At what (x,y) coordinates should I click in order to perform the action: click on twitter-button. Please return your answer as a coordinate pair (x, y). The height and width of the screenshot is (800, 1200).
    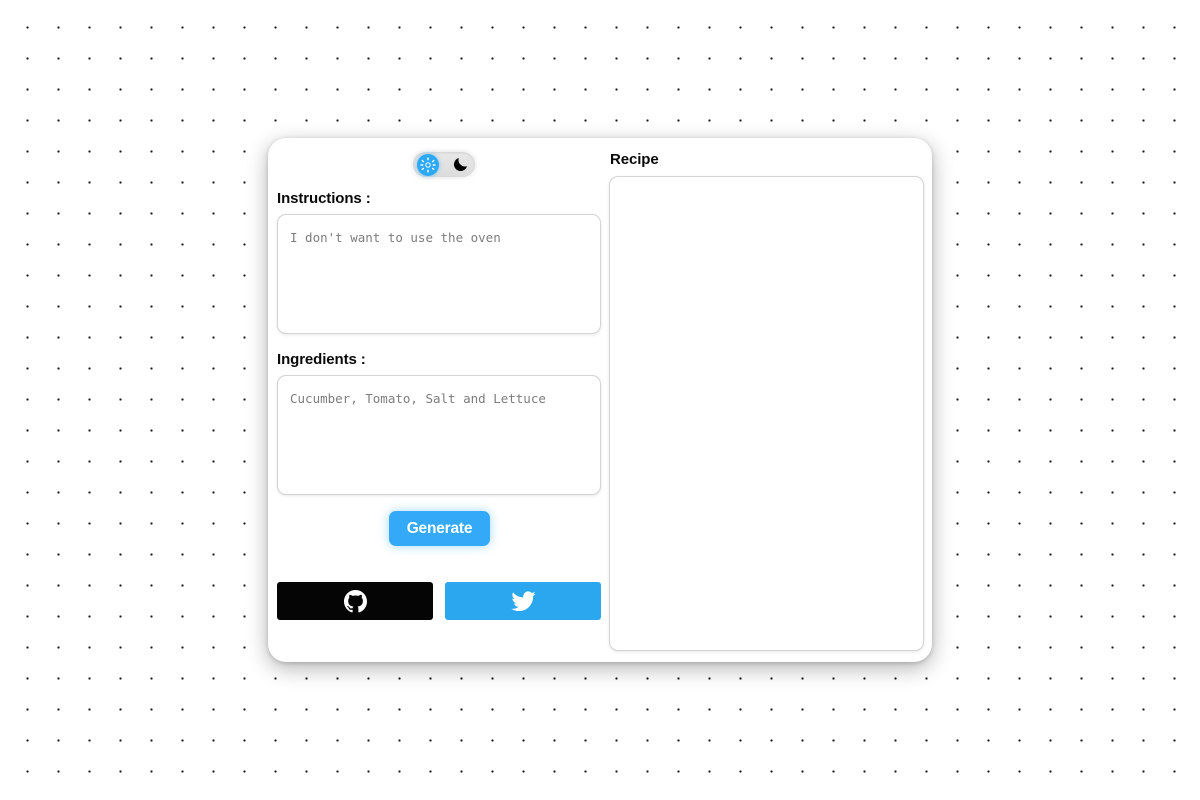
    Looking at the image, I should click on (523, 601).